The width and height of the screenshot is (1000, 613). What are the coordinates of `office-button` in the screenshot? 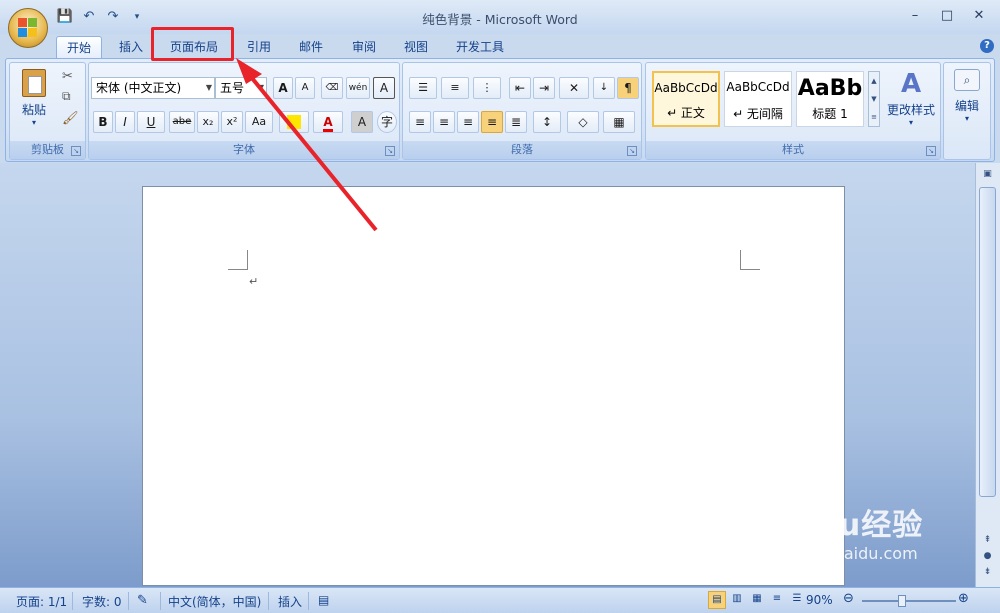 It's located at (28, 28).